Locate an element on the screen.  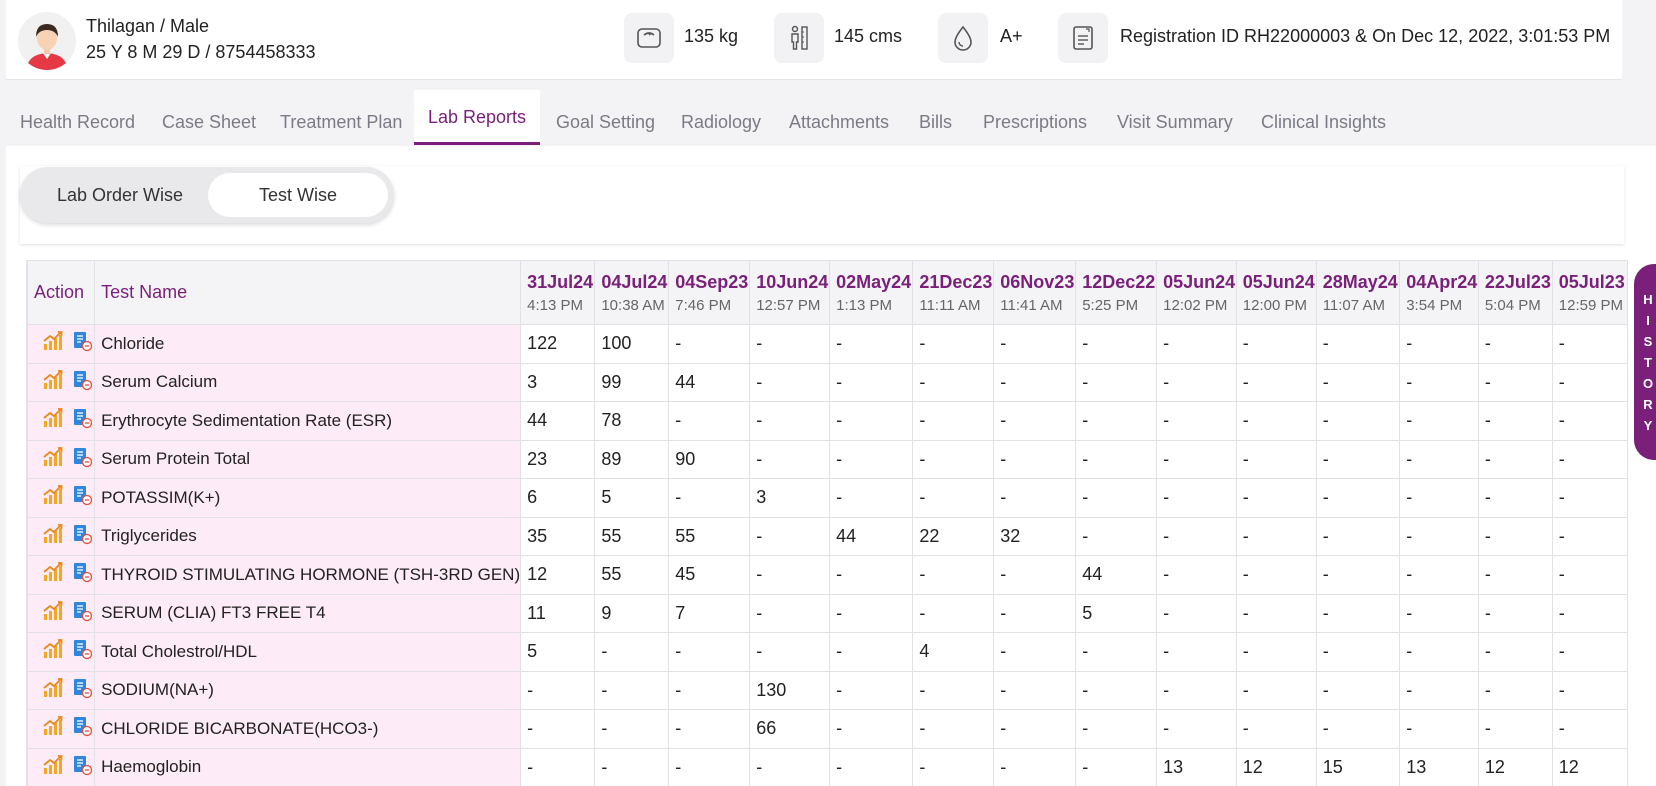
tab-visit-summary: Visit Summary is located at coordinates (1175, 117).